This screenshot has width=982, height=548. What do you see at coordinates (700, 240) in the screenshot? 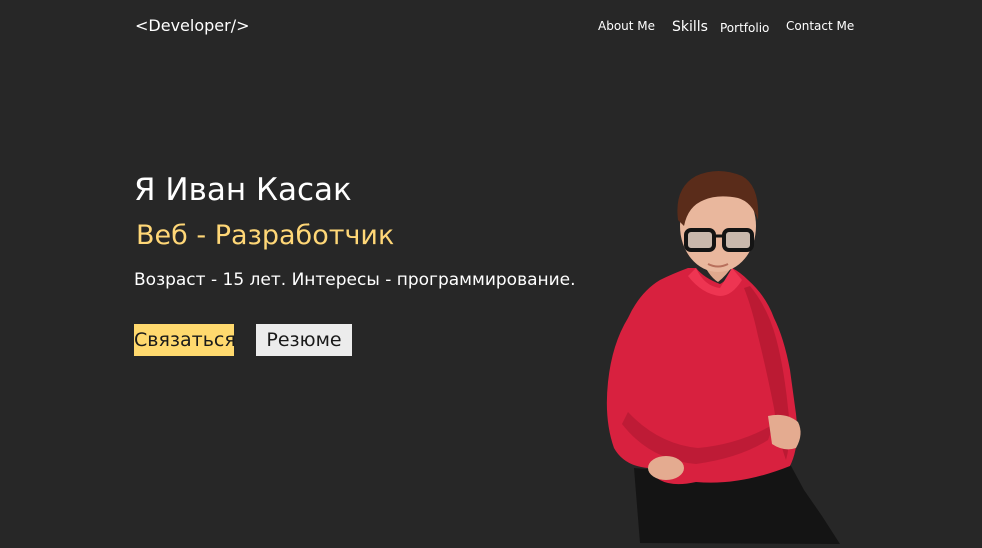
I see `portrait-glasses-left` at bounding box center [700, 240].